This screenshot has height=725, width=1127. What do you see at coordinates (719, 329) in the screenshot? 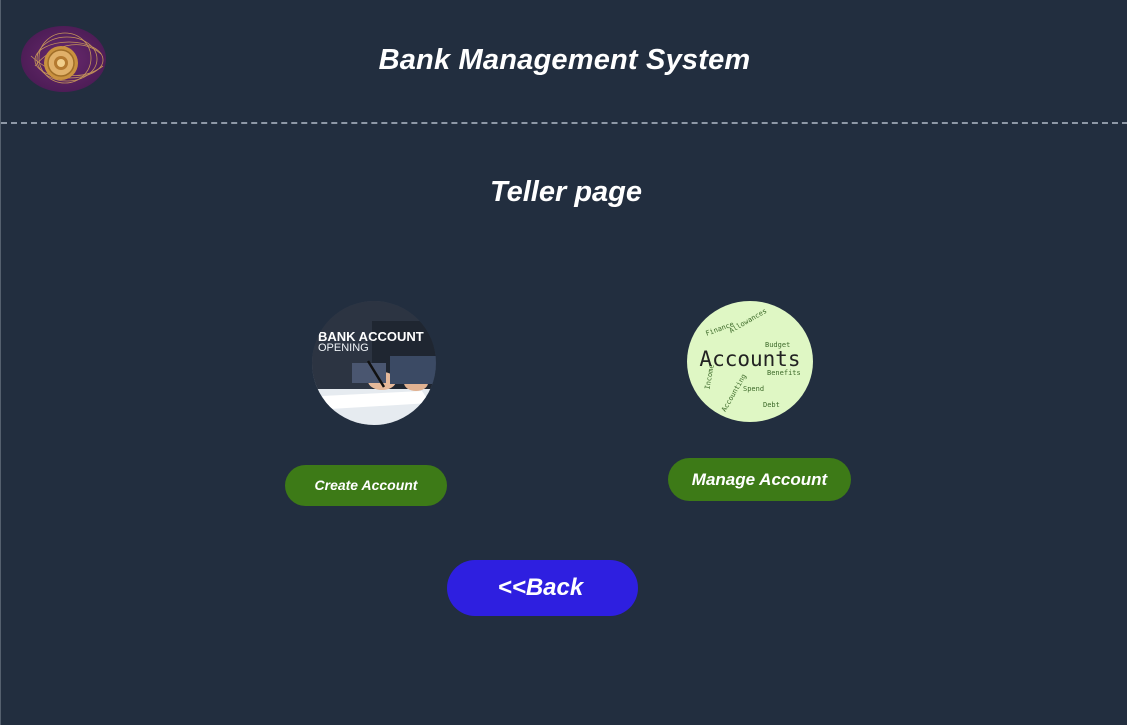
I see `word-cloud-term: Finance` at bounding box center [719, 329].